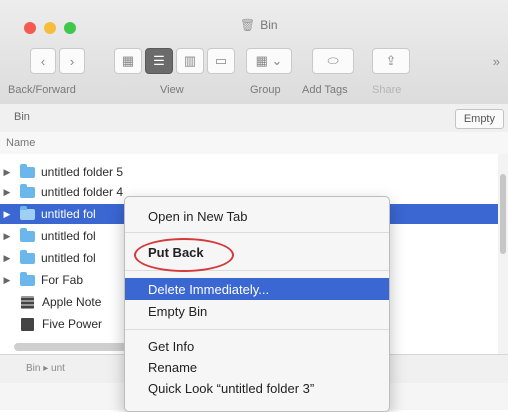  I want to click on menu-item-rename: Rename, so click(257, 367).